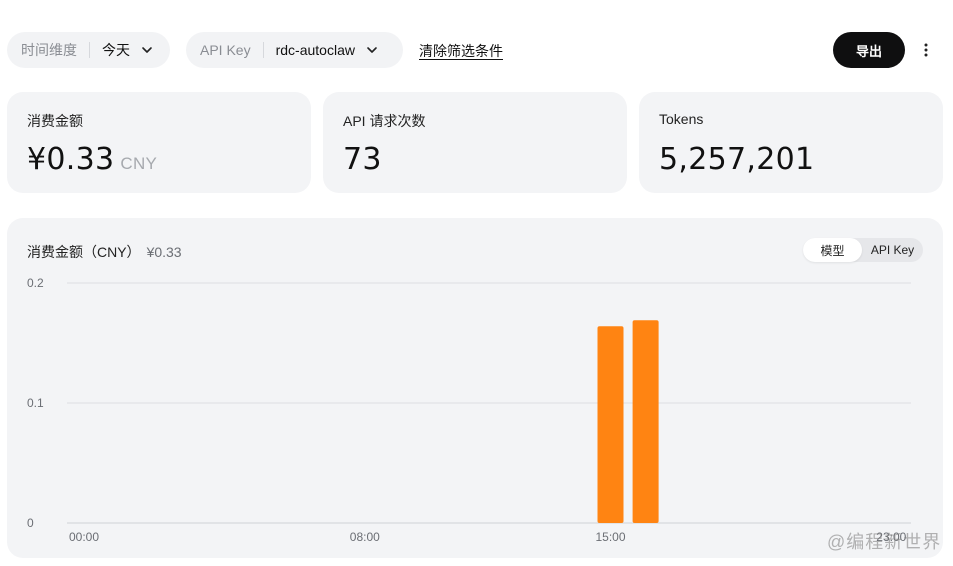 This screenshot has width=953, height=566. Describe the element at coordinates (362, 159) in the screenshot. I see `requests-card-value: 73` at that location.